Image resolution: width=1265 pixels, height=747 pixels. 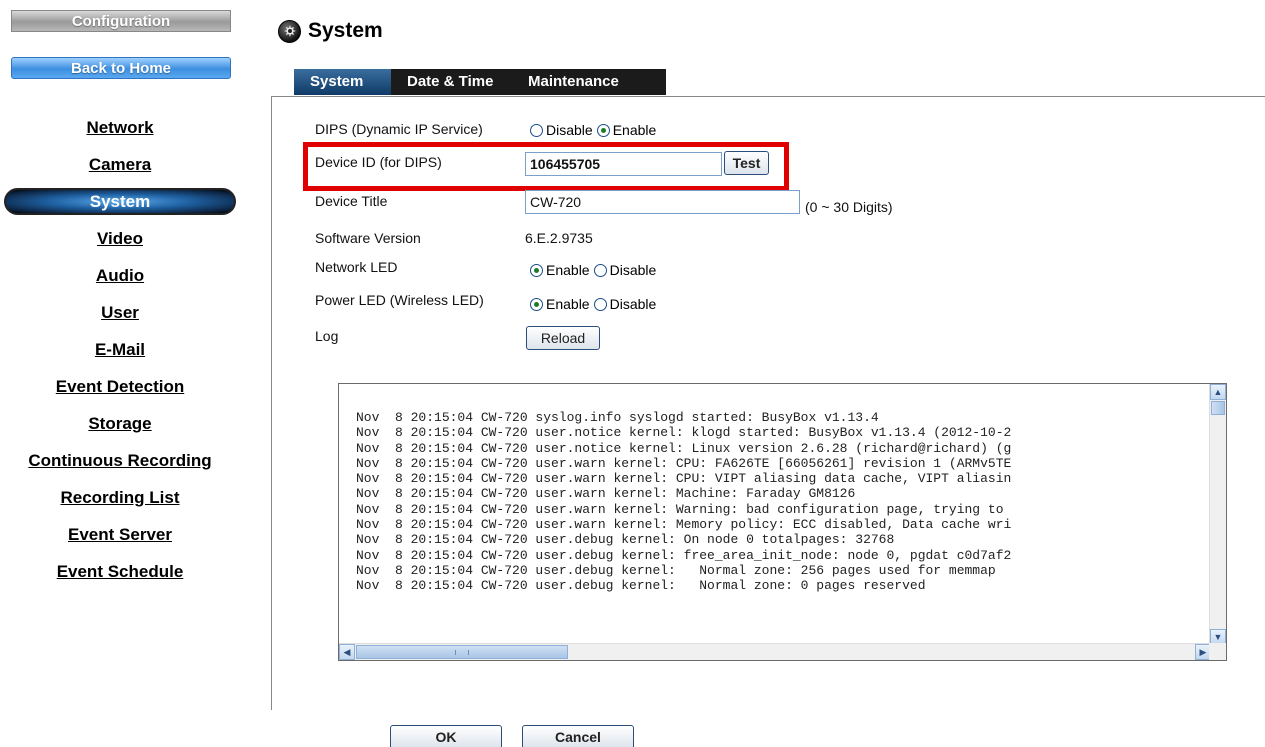 What do you see at coordinates (662, 202) in the screenshot?
I see `device-title-input` at bounding box center [662, 202].